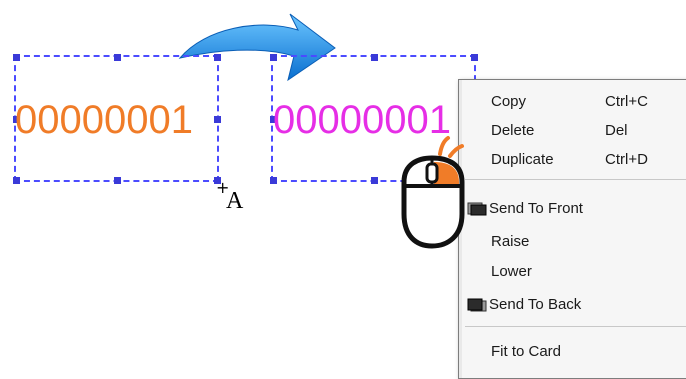 This screenshot has width=686, height=379. Describe the element at coordinates (104, 120) in the screenshot. I see `barcode-text-left: 00000001` at that location.